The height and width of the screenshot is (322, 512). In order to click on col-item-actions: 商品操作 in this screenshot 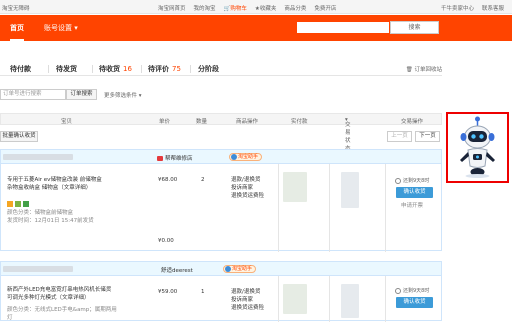, I will do `click(247, 122)`.